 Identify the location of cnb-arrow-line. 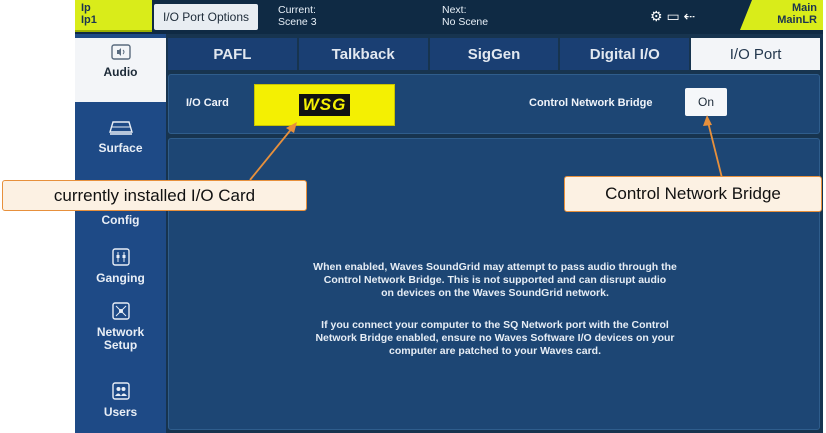
(715, 150).